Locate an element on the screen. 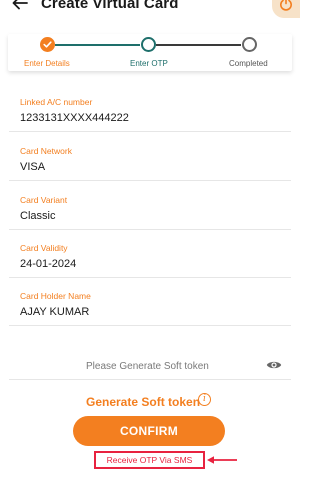 Image resolution: width=320 pixels, height=478 pixels. field-label: Card Variant is located at coordinates (44, 200).